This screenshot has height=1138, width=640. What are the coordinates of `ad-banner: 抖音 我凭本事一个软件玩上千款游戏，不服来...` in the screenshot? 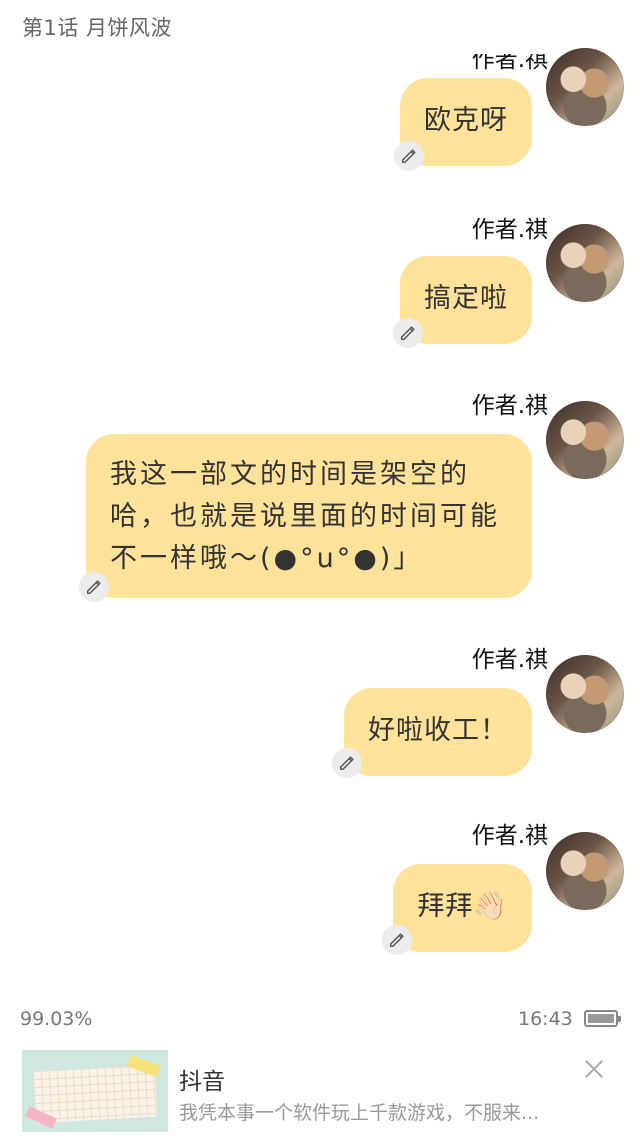 It's located at (320, 1089).